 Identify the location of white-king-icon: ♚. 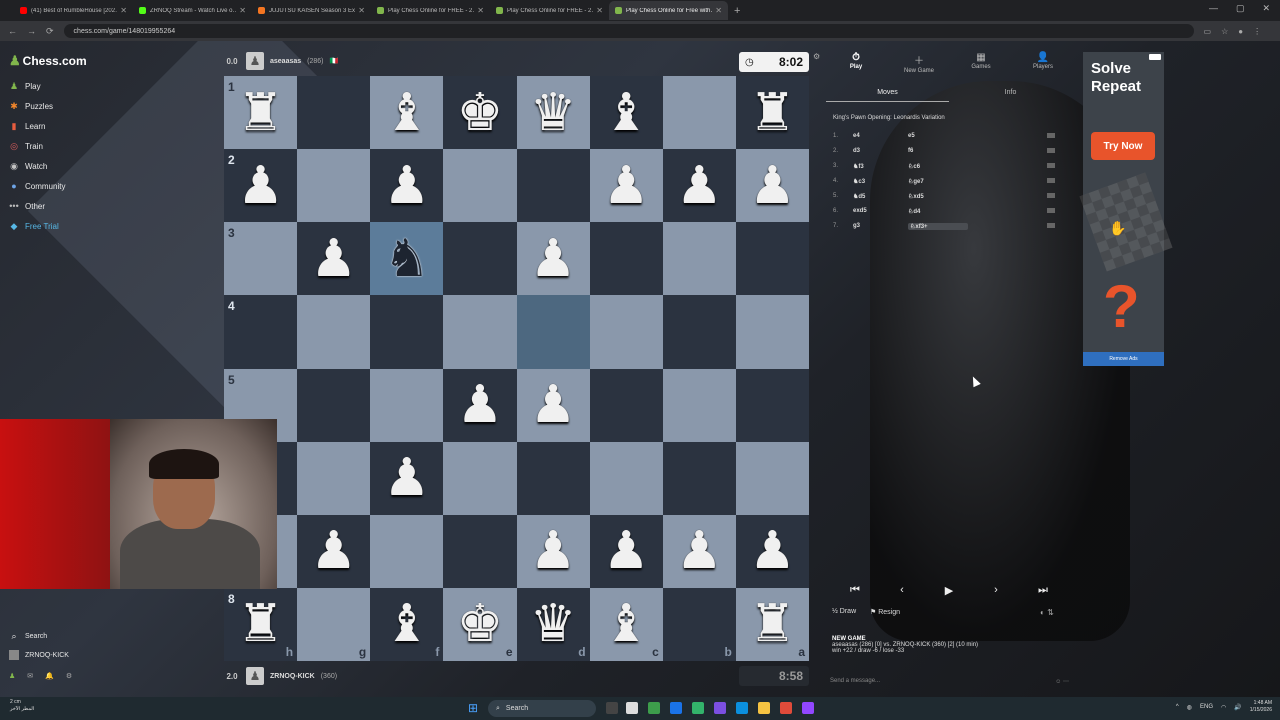
(480, 624).